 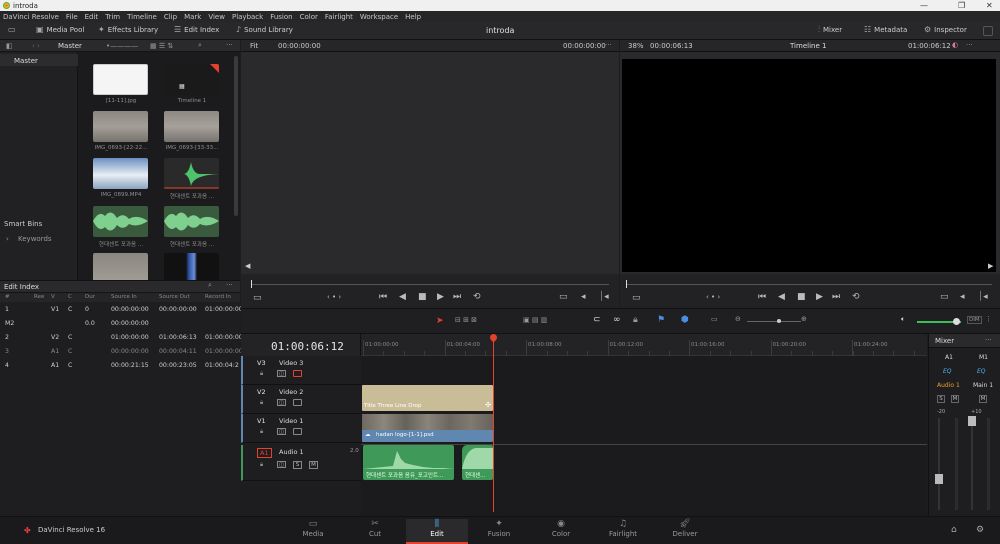 I want to click on loop-icon: ⟲, so click(x=856, y=297).